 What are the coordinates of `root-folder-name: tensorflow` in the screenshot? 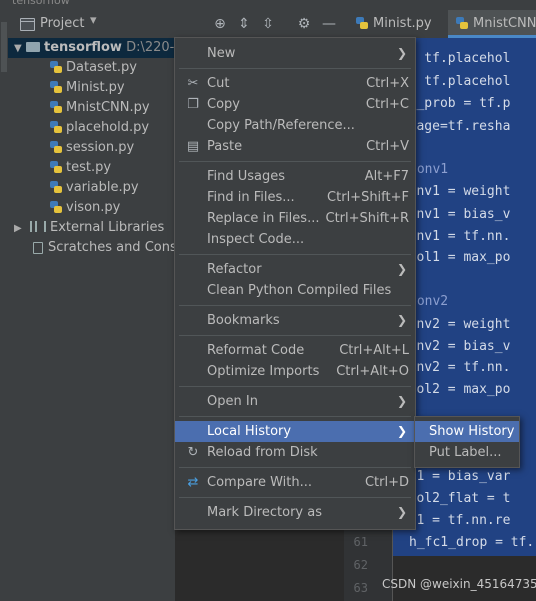 It's located at (83, 47).